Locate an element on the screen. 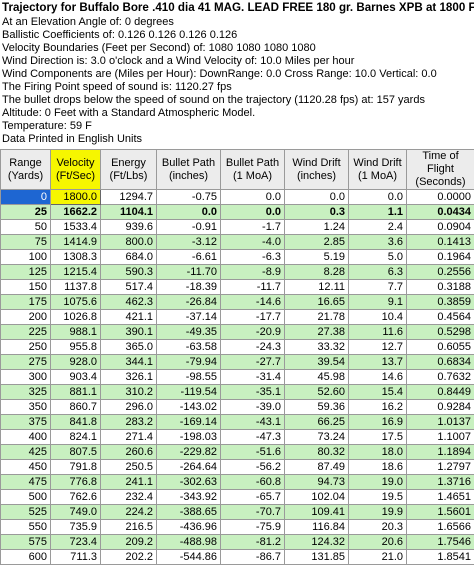 The height and width of the screenshot is (566, 474). table-row: 75 1414.9 800.0 -3.12 -4.0 2.85 3.6 0.1413 is located at coordinates (237, 242).